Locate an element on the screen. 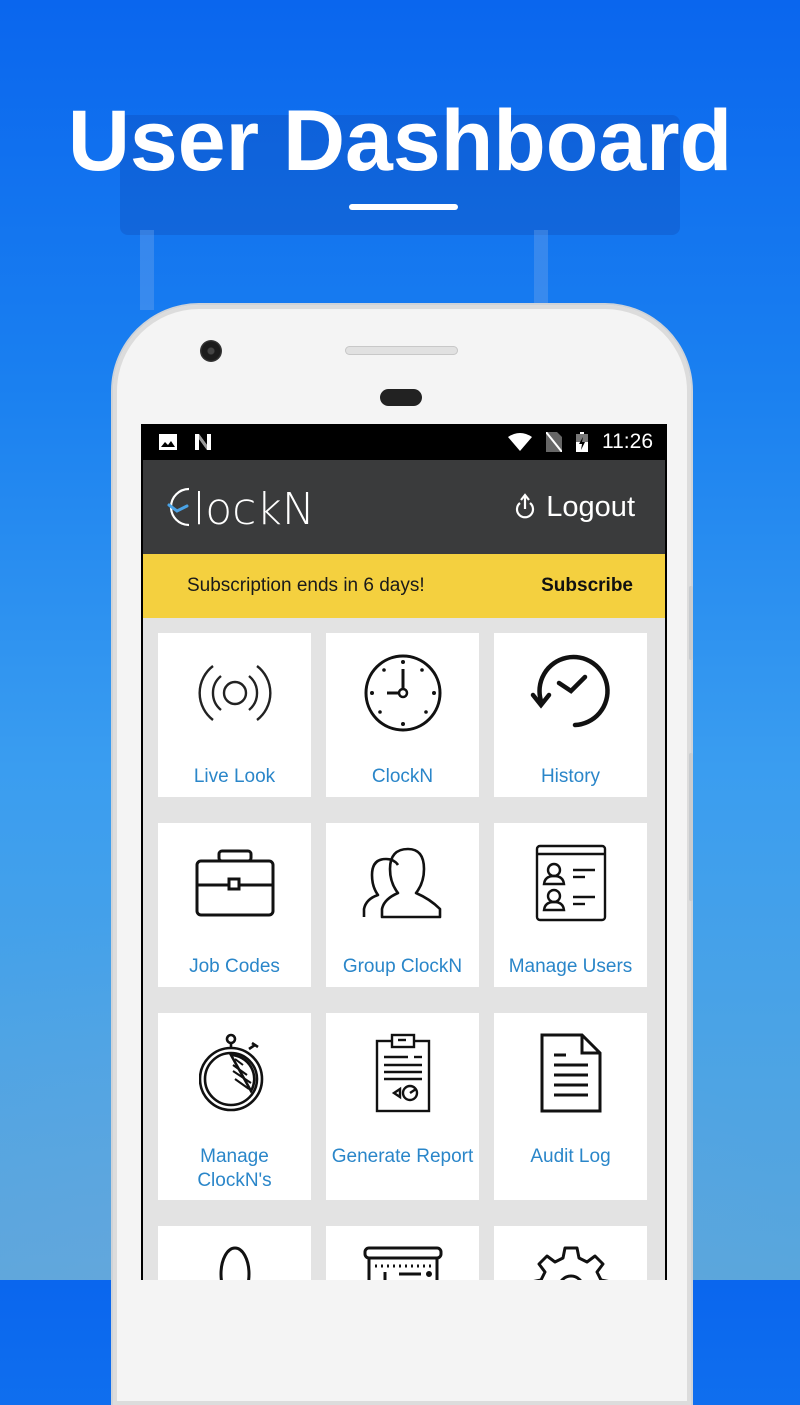 The height and width of the screenshot is (1405, 800). tile-manage-users: Manage Users is located at coordinates (570, 905).